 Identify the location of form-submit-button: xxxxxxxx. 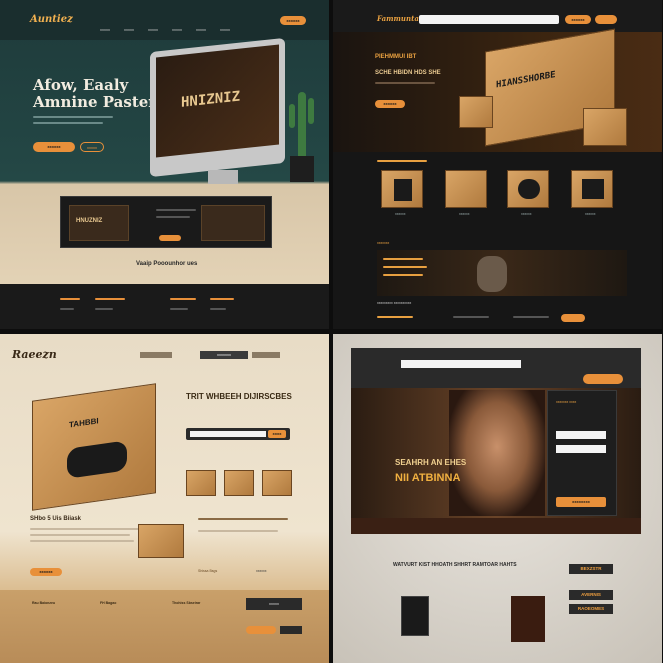
(581, 502).